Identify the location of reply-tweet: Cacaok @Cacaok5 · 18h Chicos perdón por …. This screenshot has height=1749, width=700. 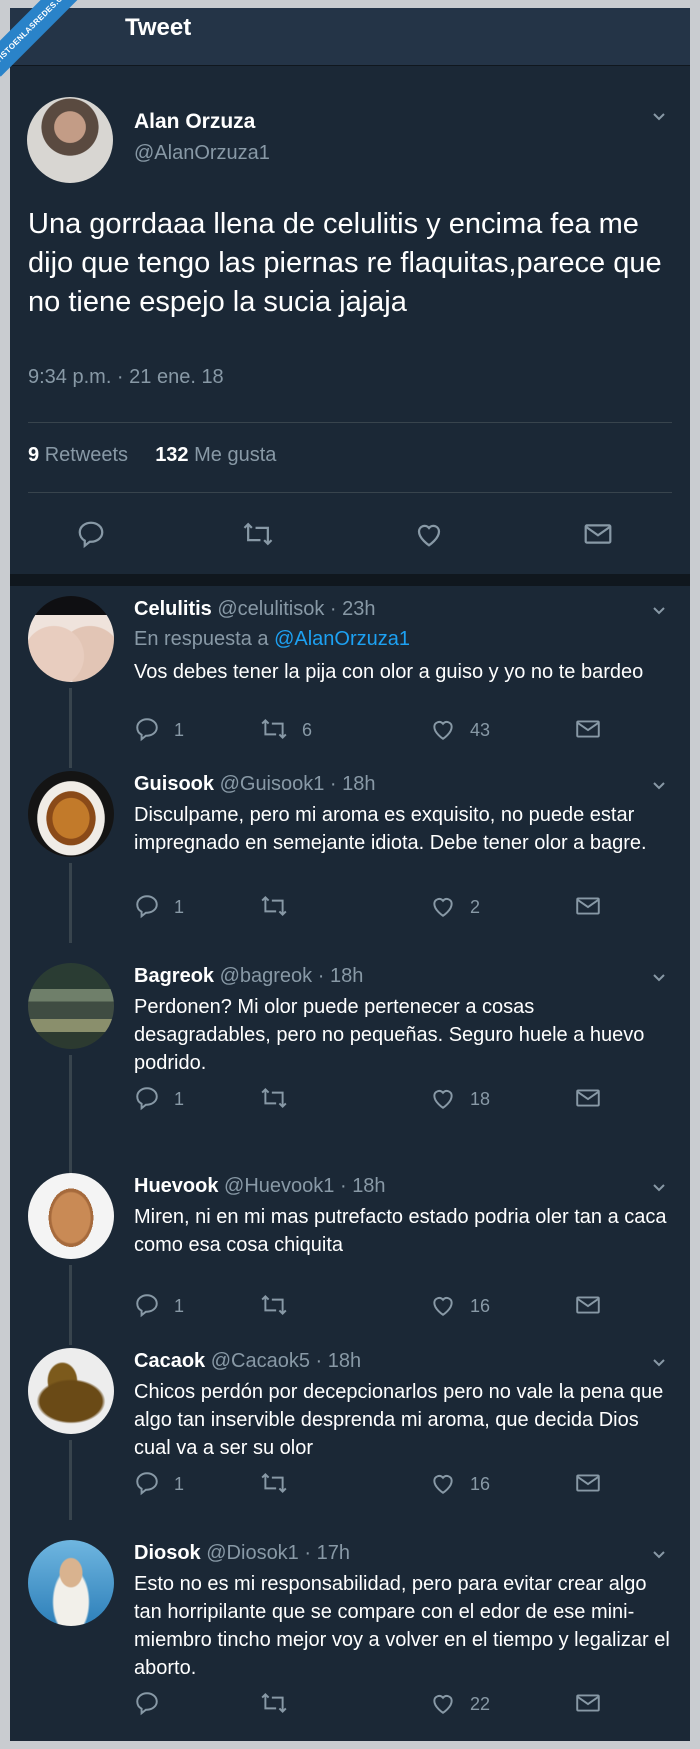
(350, 1434).